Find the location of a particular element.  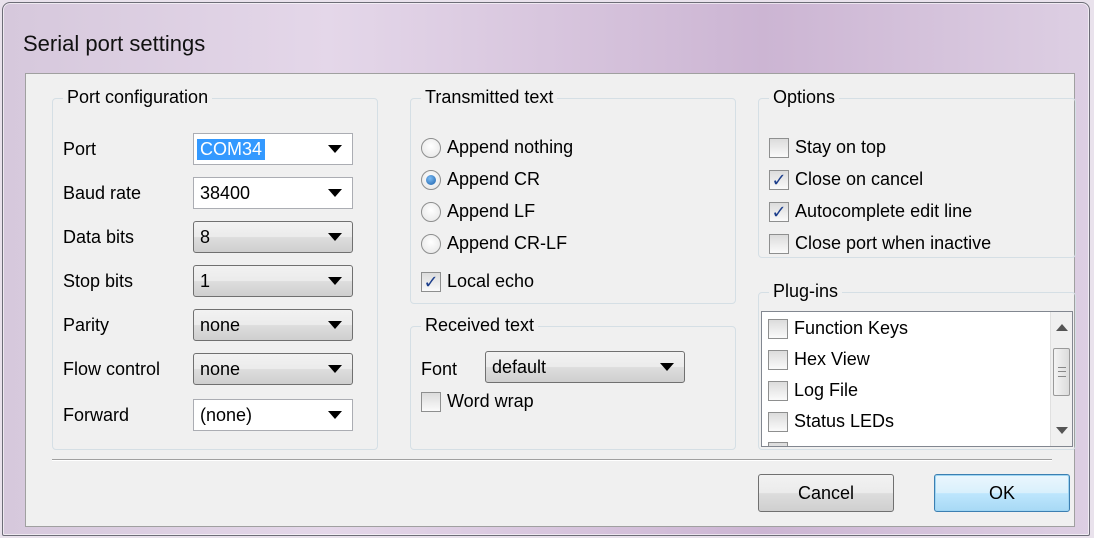

vertical-scrollbar is located at coordinates (1061, 379).